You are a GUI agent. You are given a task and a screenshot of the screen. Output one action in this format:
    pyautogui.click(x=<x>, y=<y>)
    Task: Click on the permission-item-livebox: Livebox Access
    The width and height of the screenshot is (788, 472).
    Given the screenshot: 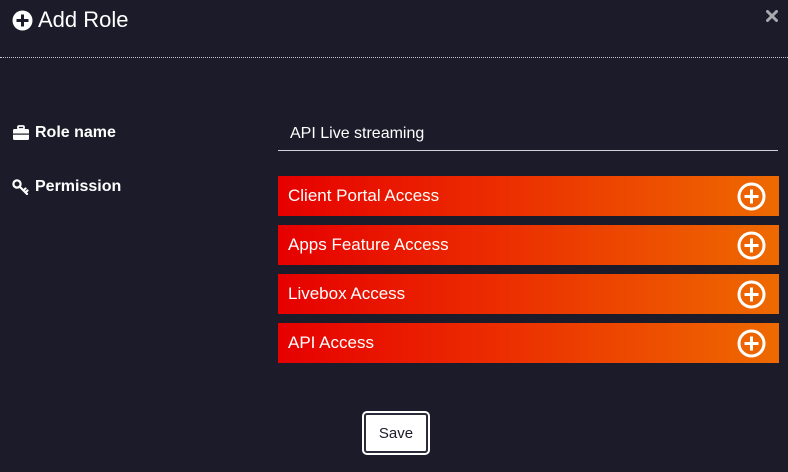 What is the action you would take?
    pyautogui.click(x=528, y=294)
    